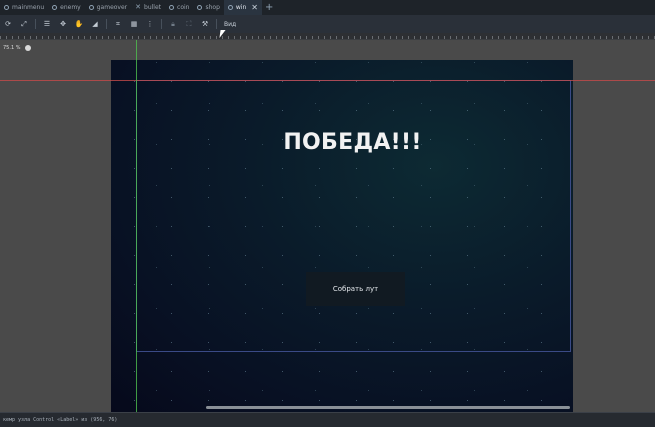 This screenshot has width=655, height=427. What do you see at coordinates (118, 24) in the screenshot?
I see `snap-icon: ⌗` at bounding box center [118, 24].